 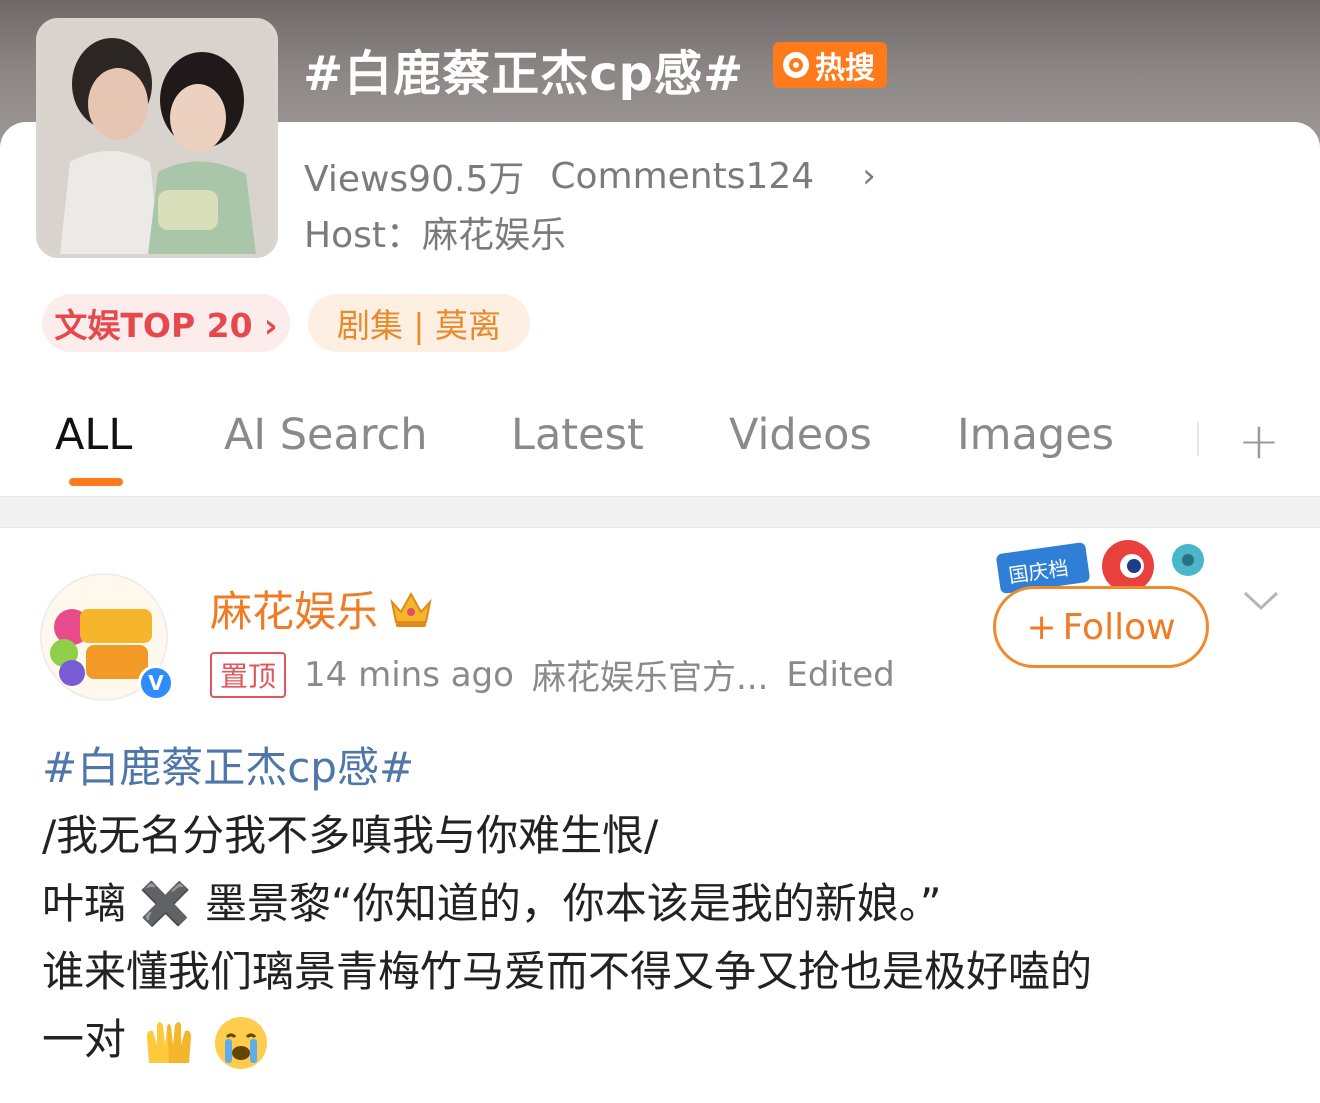 What do you see at coordinates (411, 609) in the screenshot?
I see `crown-icon` at bounding box center [411, 609].